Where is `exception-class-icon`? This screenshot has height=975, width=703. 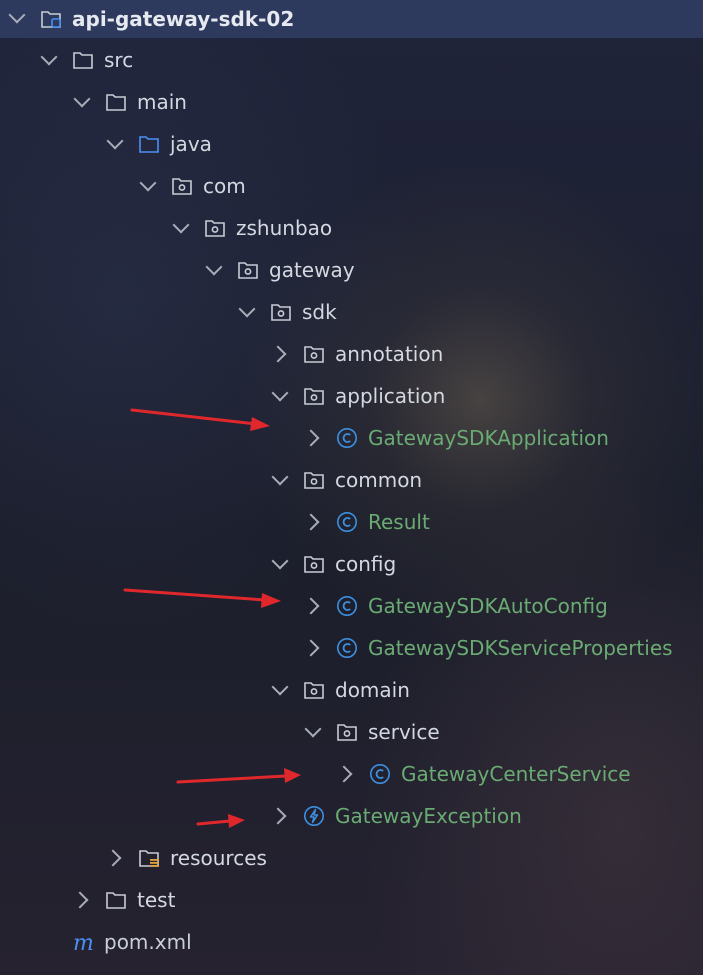
exception-class-icon is located at coordinates (314, 816).